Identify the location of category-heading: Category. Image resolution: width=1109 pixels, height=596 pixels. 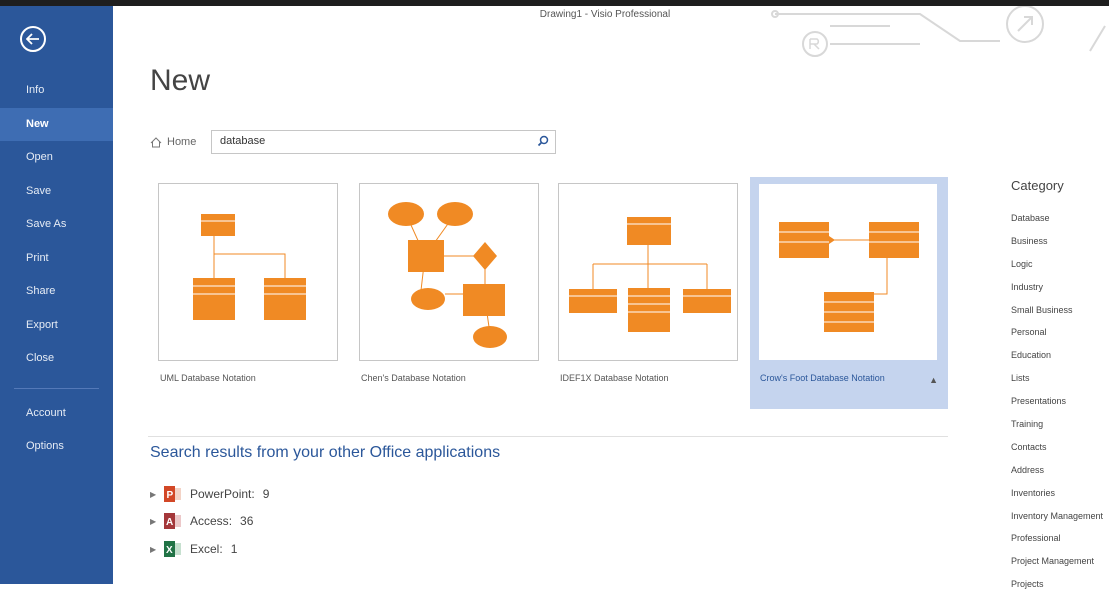
(1037, 185).